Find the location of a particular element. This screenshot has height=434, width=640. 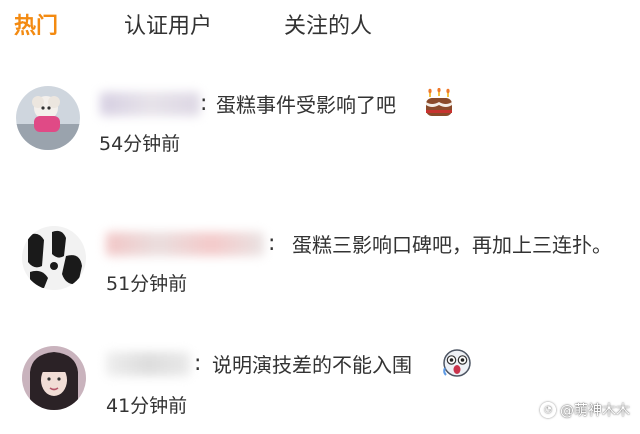

watermark: ◔ @萌神木木 is located at coordinates (585, 410).